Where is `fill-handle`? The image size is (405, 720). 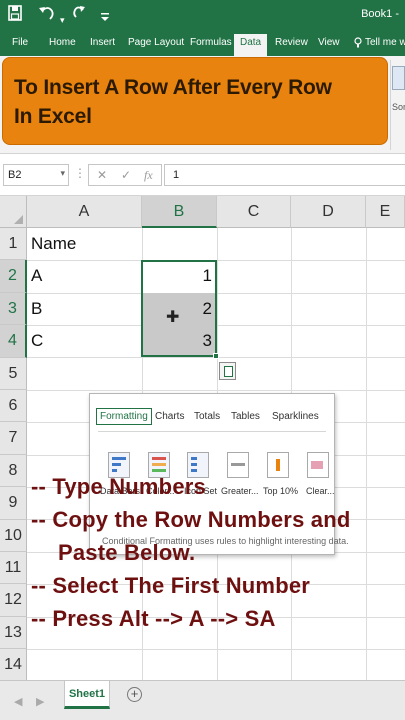 fill-handle is located at coordinates (216, 356).